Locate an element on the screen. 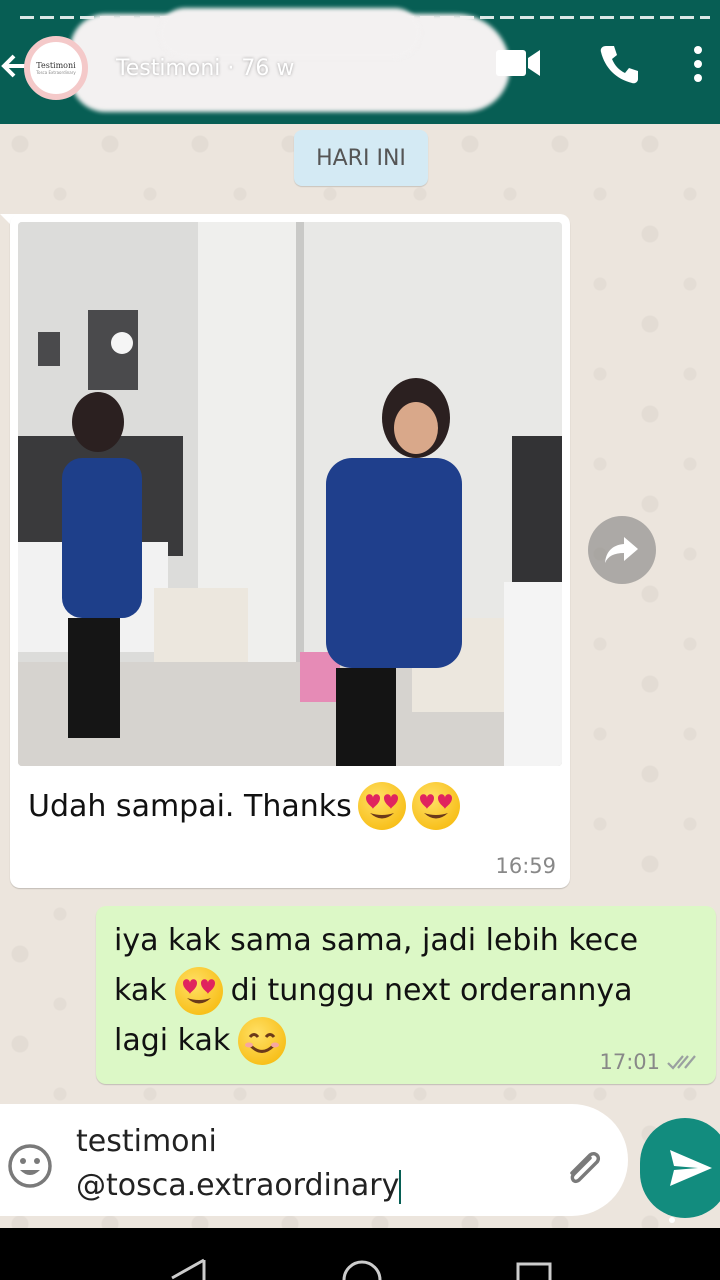 The height and width of the screenshot is (1280, 720). input-line: @tosca.extraordinary is located at coordinates (238, 1185).